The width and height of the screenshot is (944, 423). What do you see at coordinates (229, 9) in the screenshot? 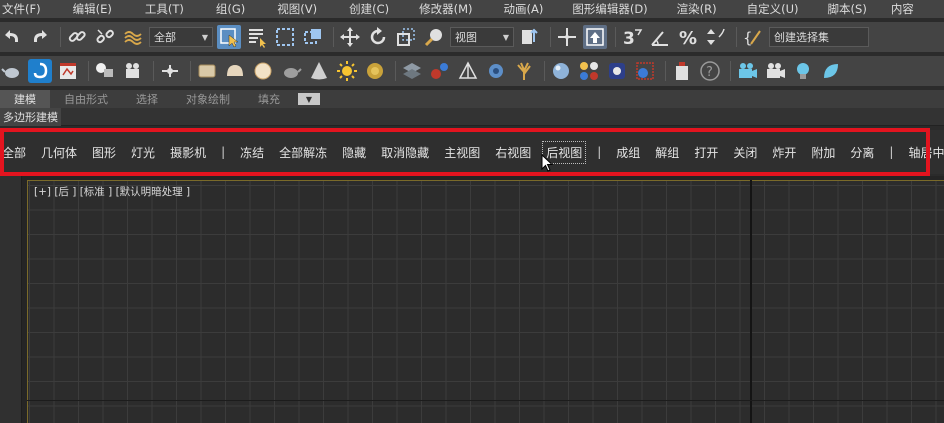
I see `menu-item: 组(G)` at bounding box center [229, 9].